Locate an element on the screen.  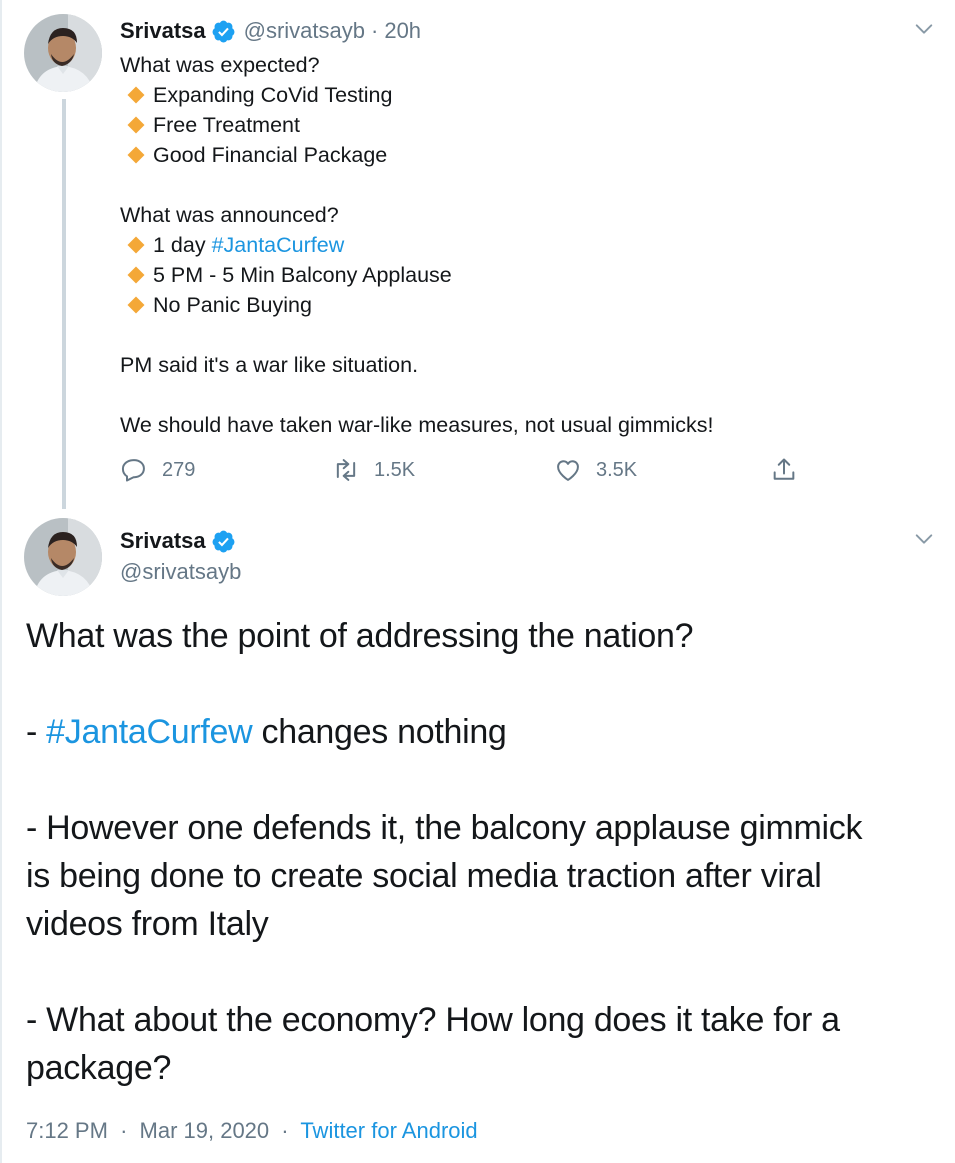
text-line: What was announced? is located at coordinates (229, 215).